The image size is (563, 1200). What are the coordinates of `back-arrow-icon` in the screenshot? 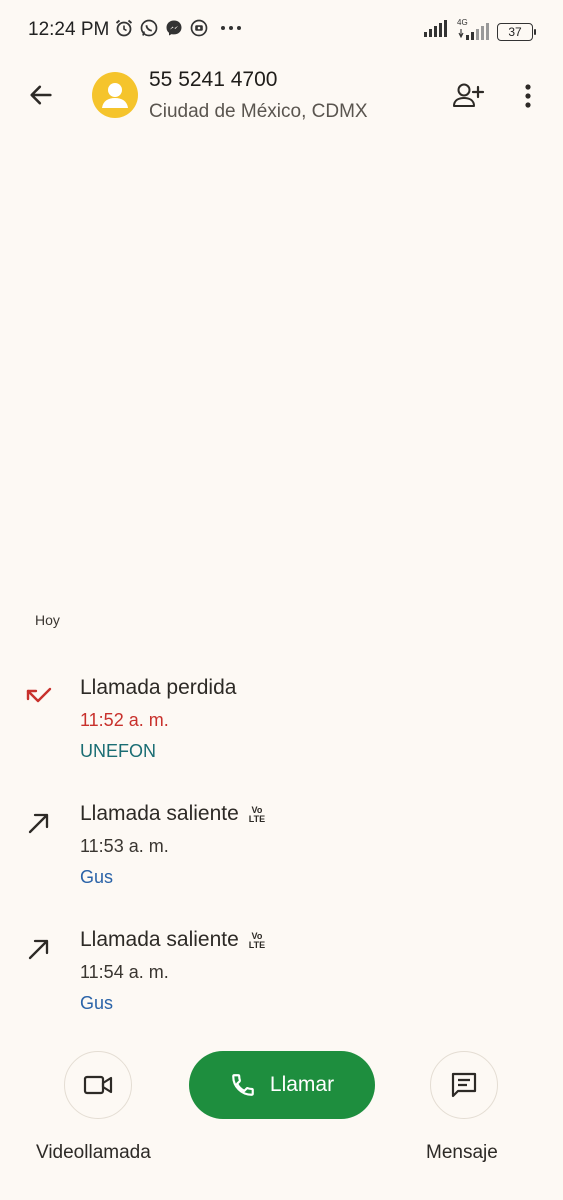 It's located at (41, 95).